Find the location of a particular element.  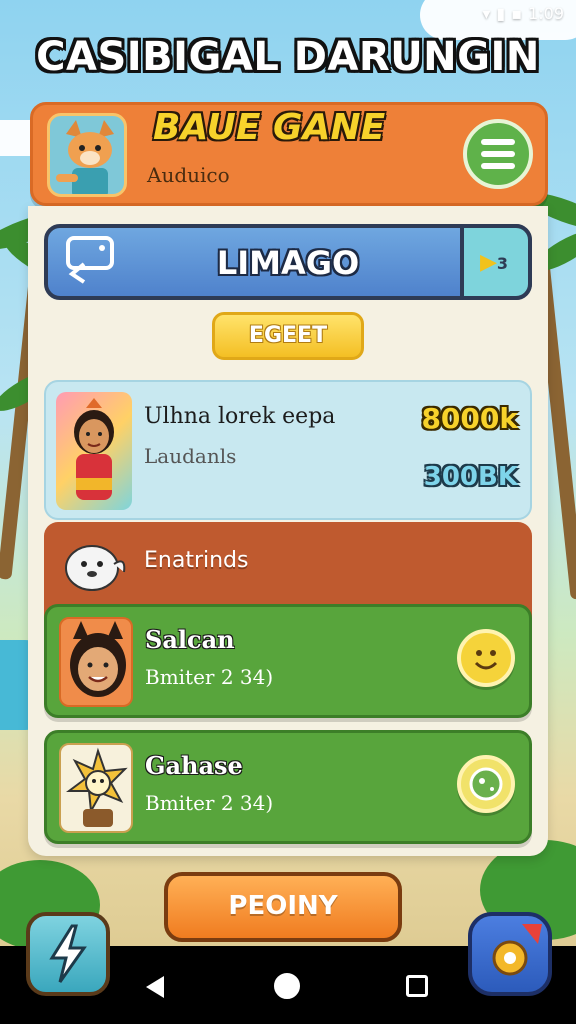

nav-home-icon is located at coordinates (287, 986).